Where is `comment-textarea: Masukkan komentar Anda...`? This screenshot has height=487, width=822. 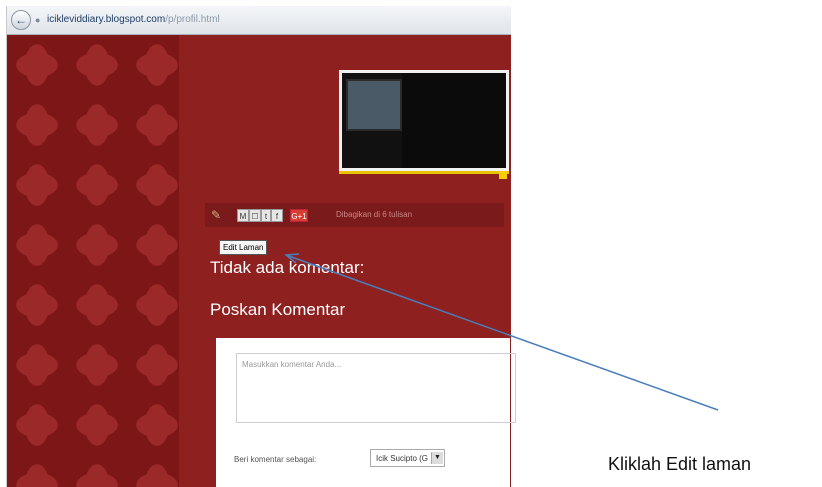
comment-textarea: Masukkan komentar Anda... is located at coordinates (376, 388).